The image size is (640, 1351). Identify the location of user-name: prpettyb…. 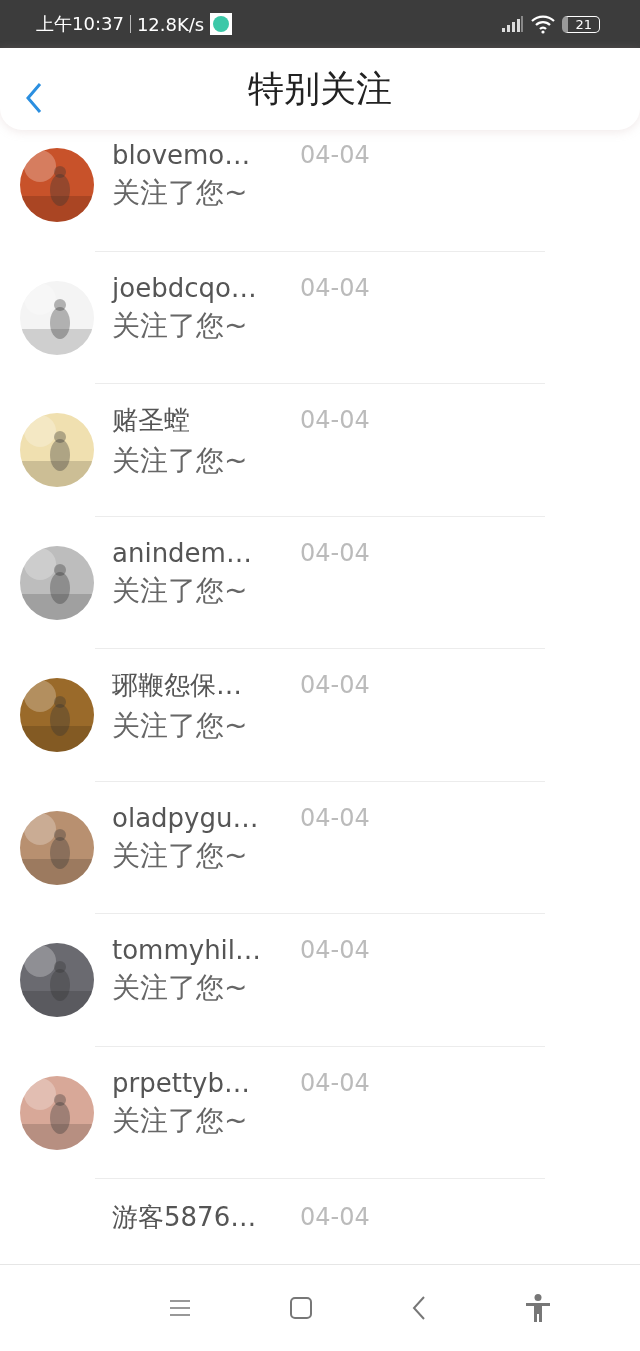
(181, 1082).